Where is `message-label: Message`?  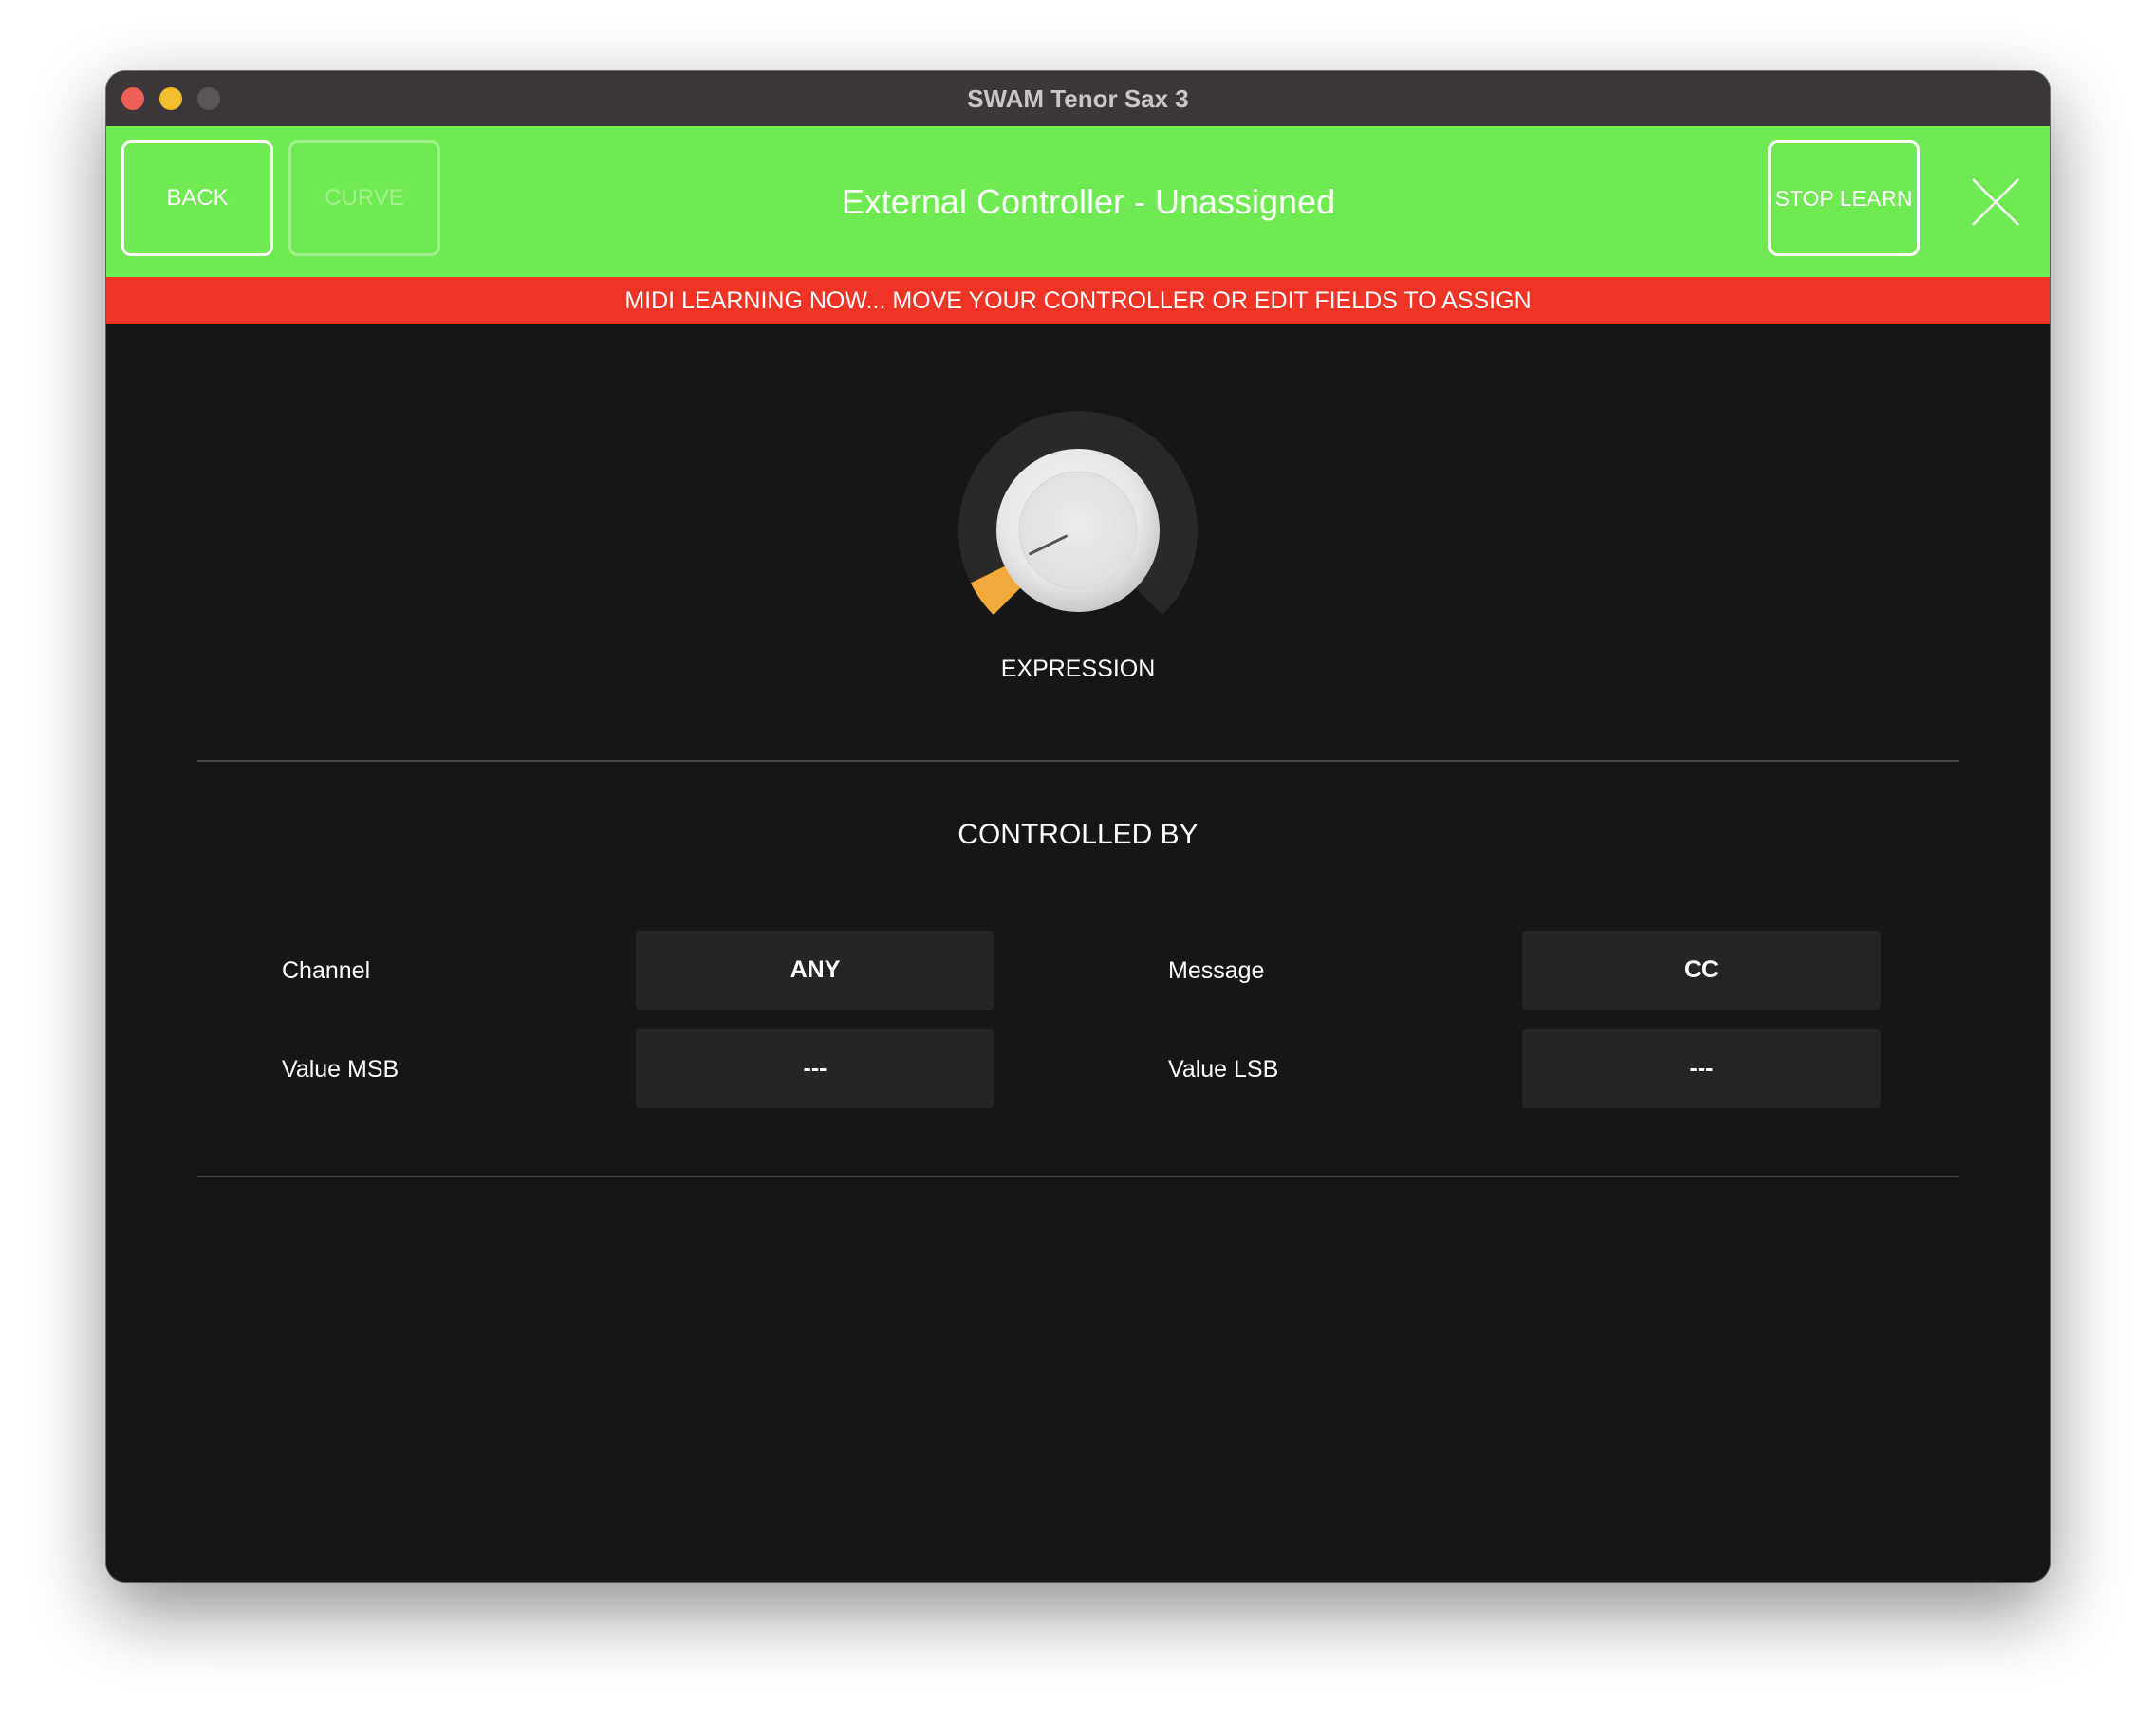 message-label: Message is located at coordinates (1216, 970).